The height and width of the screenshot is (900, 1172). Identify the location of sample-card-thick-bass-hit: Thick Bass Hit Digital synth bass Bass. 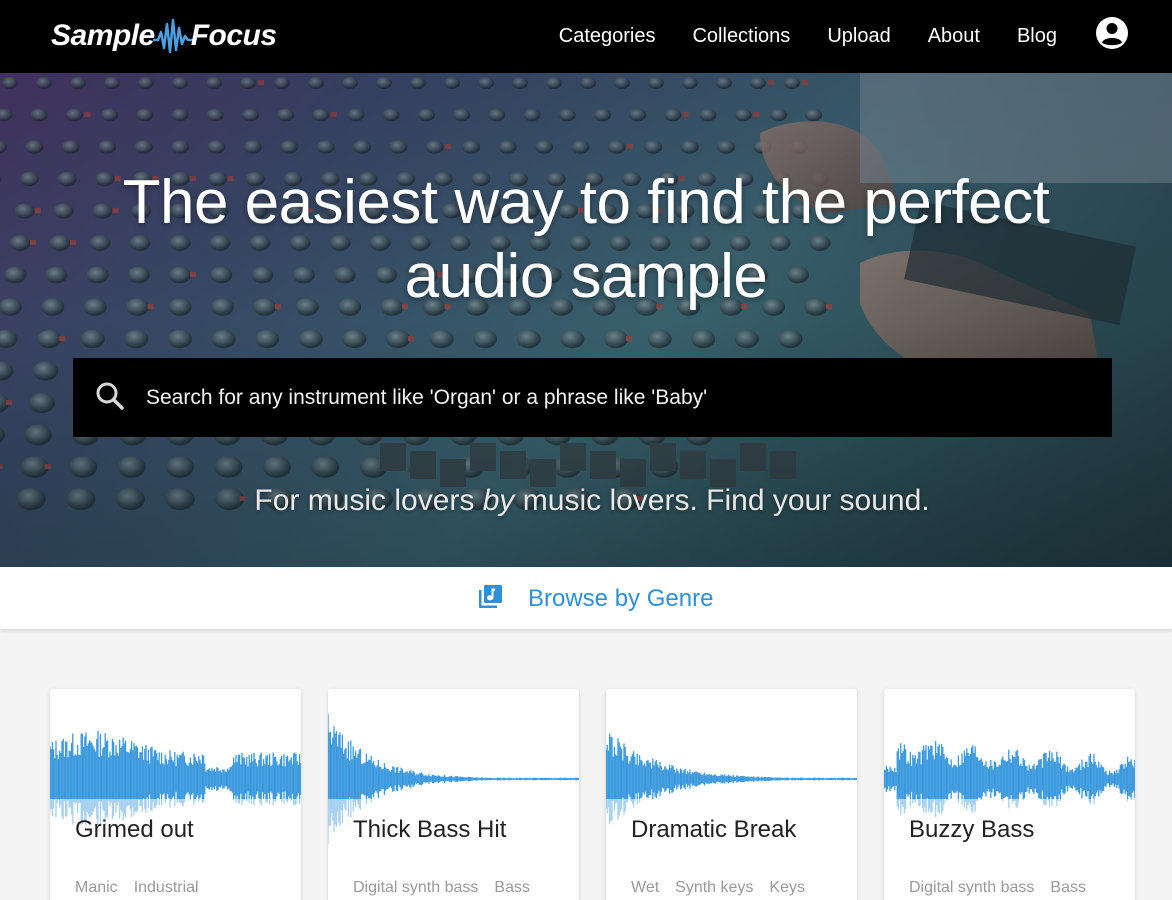
(453, 794).